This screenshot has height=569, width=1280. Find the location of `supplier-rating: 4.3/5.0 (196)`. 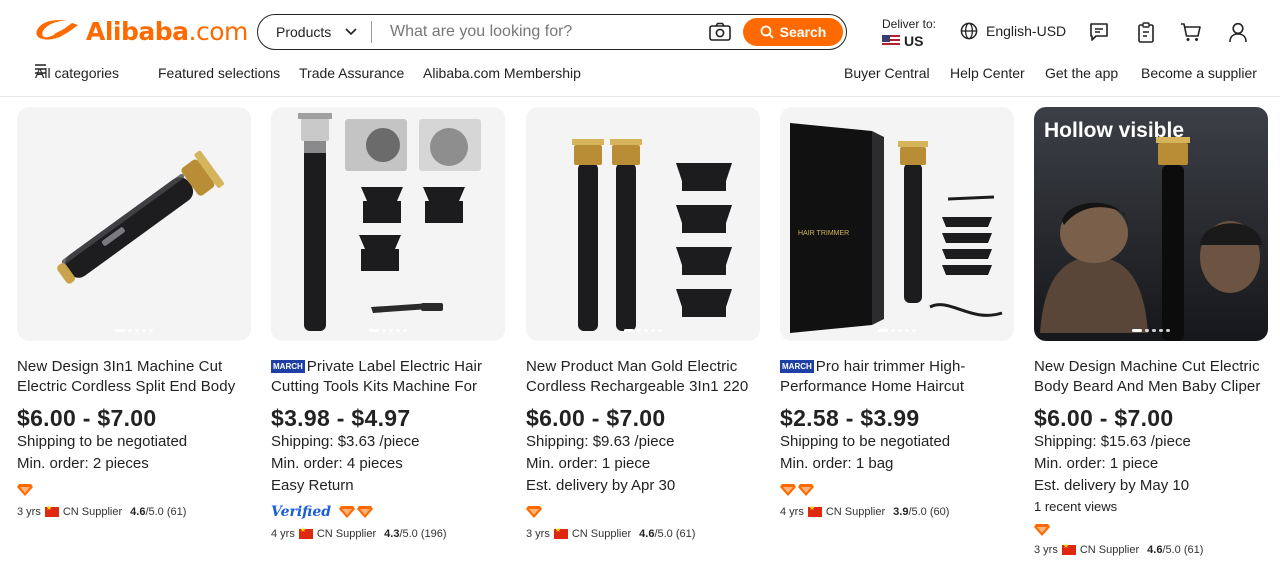

supplier-rating: 4.3/5.0 (196) is located at coordinates (415, 534).